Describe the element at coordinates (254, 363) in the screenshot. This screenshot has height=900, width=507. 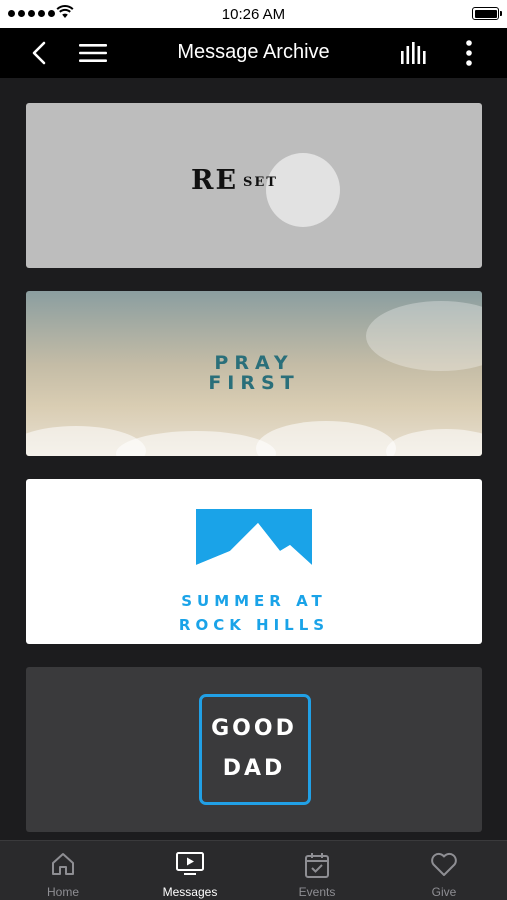
I see `series-title-line-1: PRAY` at that location.